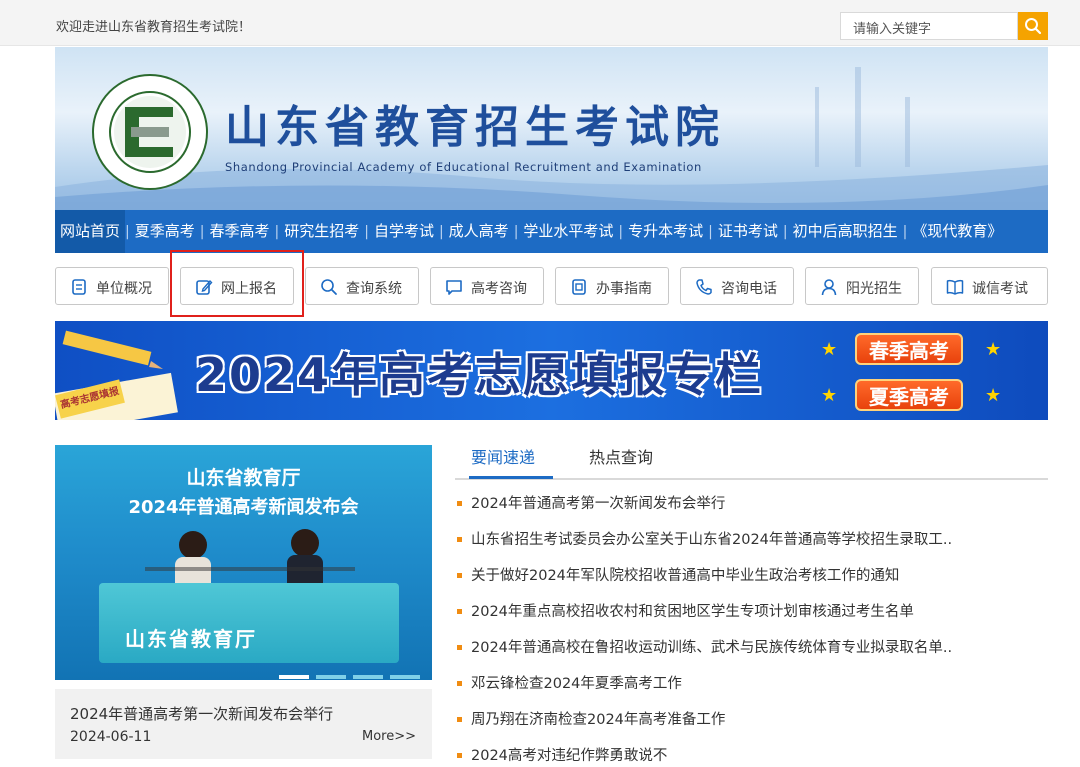 This screenshot has width=1080, height=767. What do you see at coordinates (1000, 289) in the screenshot?
I see `quick-link-label: 诚信考试` at bounding box center [1000, 289].